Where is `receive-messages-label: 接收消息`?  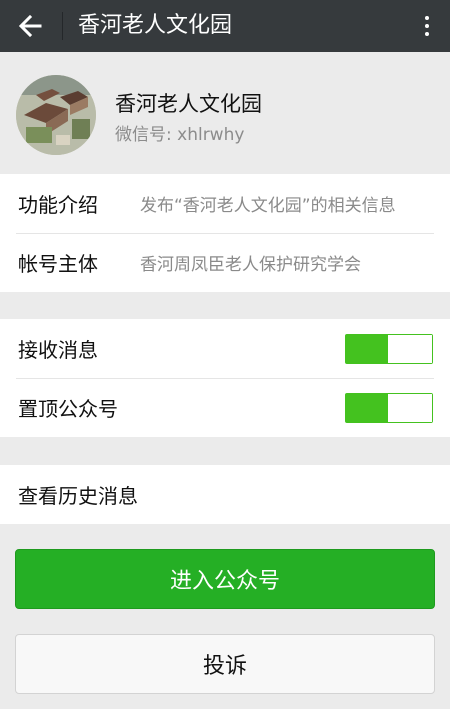
receive-messages-label: 接收消息 is located at coordinates (58, 350).